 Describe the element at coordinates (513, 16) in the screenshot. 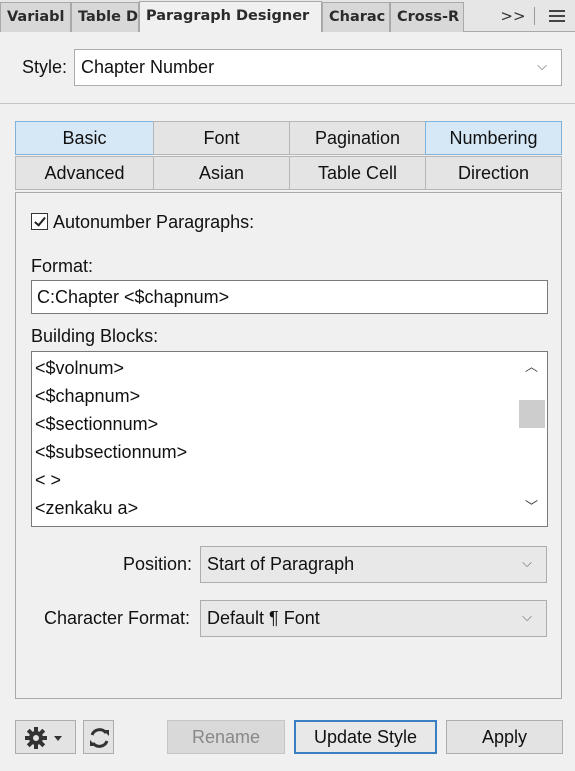

I see `tab-overflow-button: >>` at that location.